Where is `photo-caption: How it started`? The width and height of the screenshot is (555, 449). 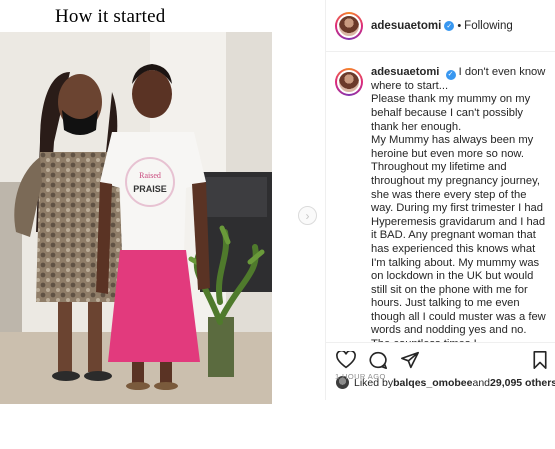 photo-caption: How it started is located at coordinates (110, 16).